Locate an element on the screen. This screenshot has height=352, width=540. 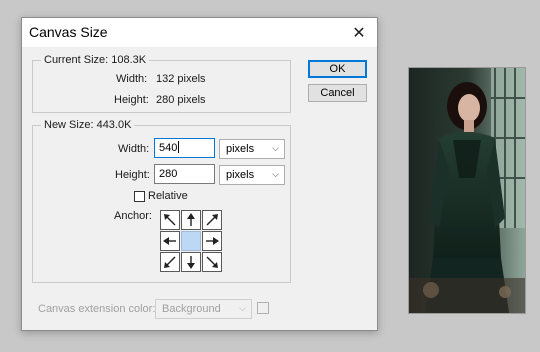
arrow-left-icon is located at coordinates (169, 241).